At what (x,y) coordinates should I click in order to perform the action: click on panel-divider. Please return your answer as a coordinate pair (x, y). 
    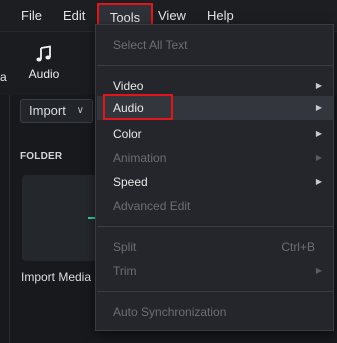
    Looking at the image, I should click on (9, 219).